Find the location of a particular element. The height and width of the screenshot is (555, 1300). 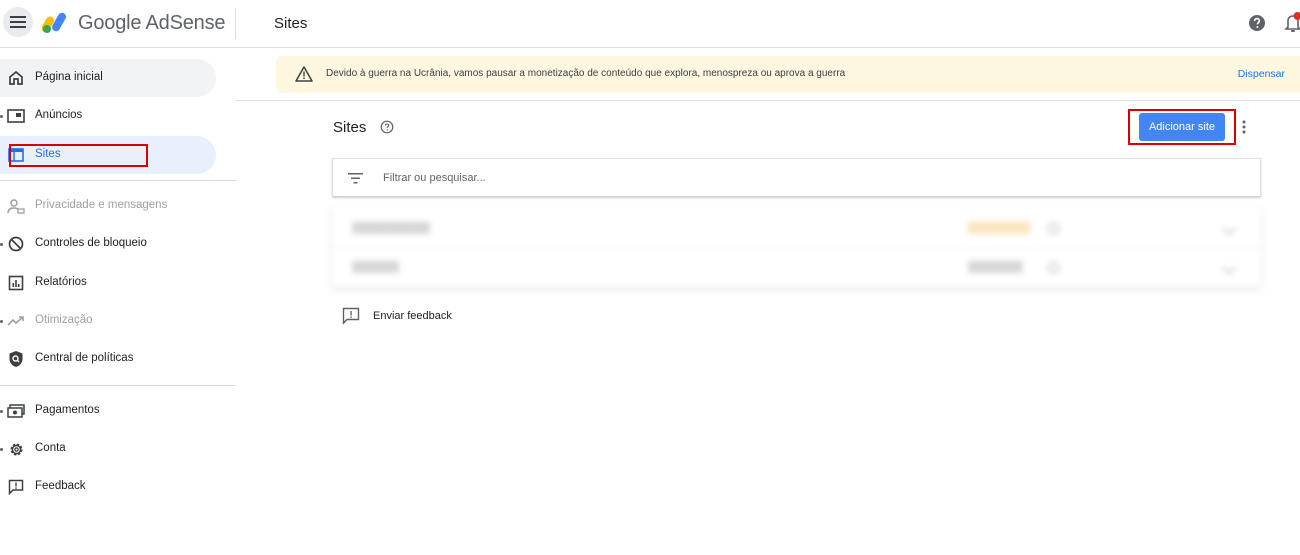

sidebar-item-label: Pagamentos is located at coordinates (67, 410).